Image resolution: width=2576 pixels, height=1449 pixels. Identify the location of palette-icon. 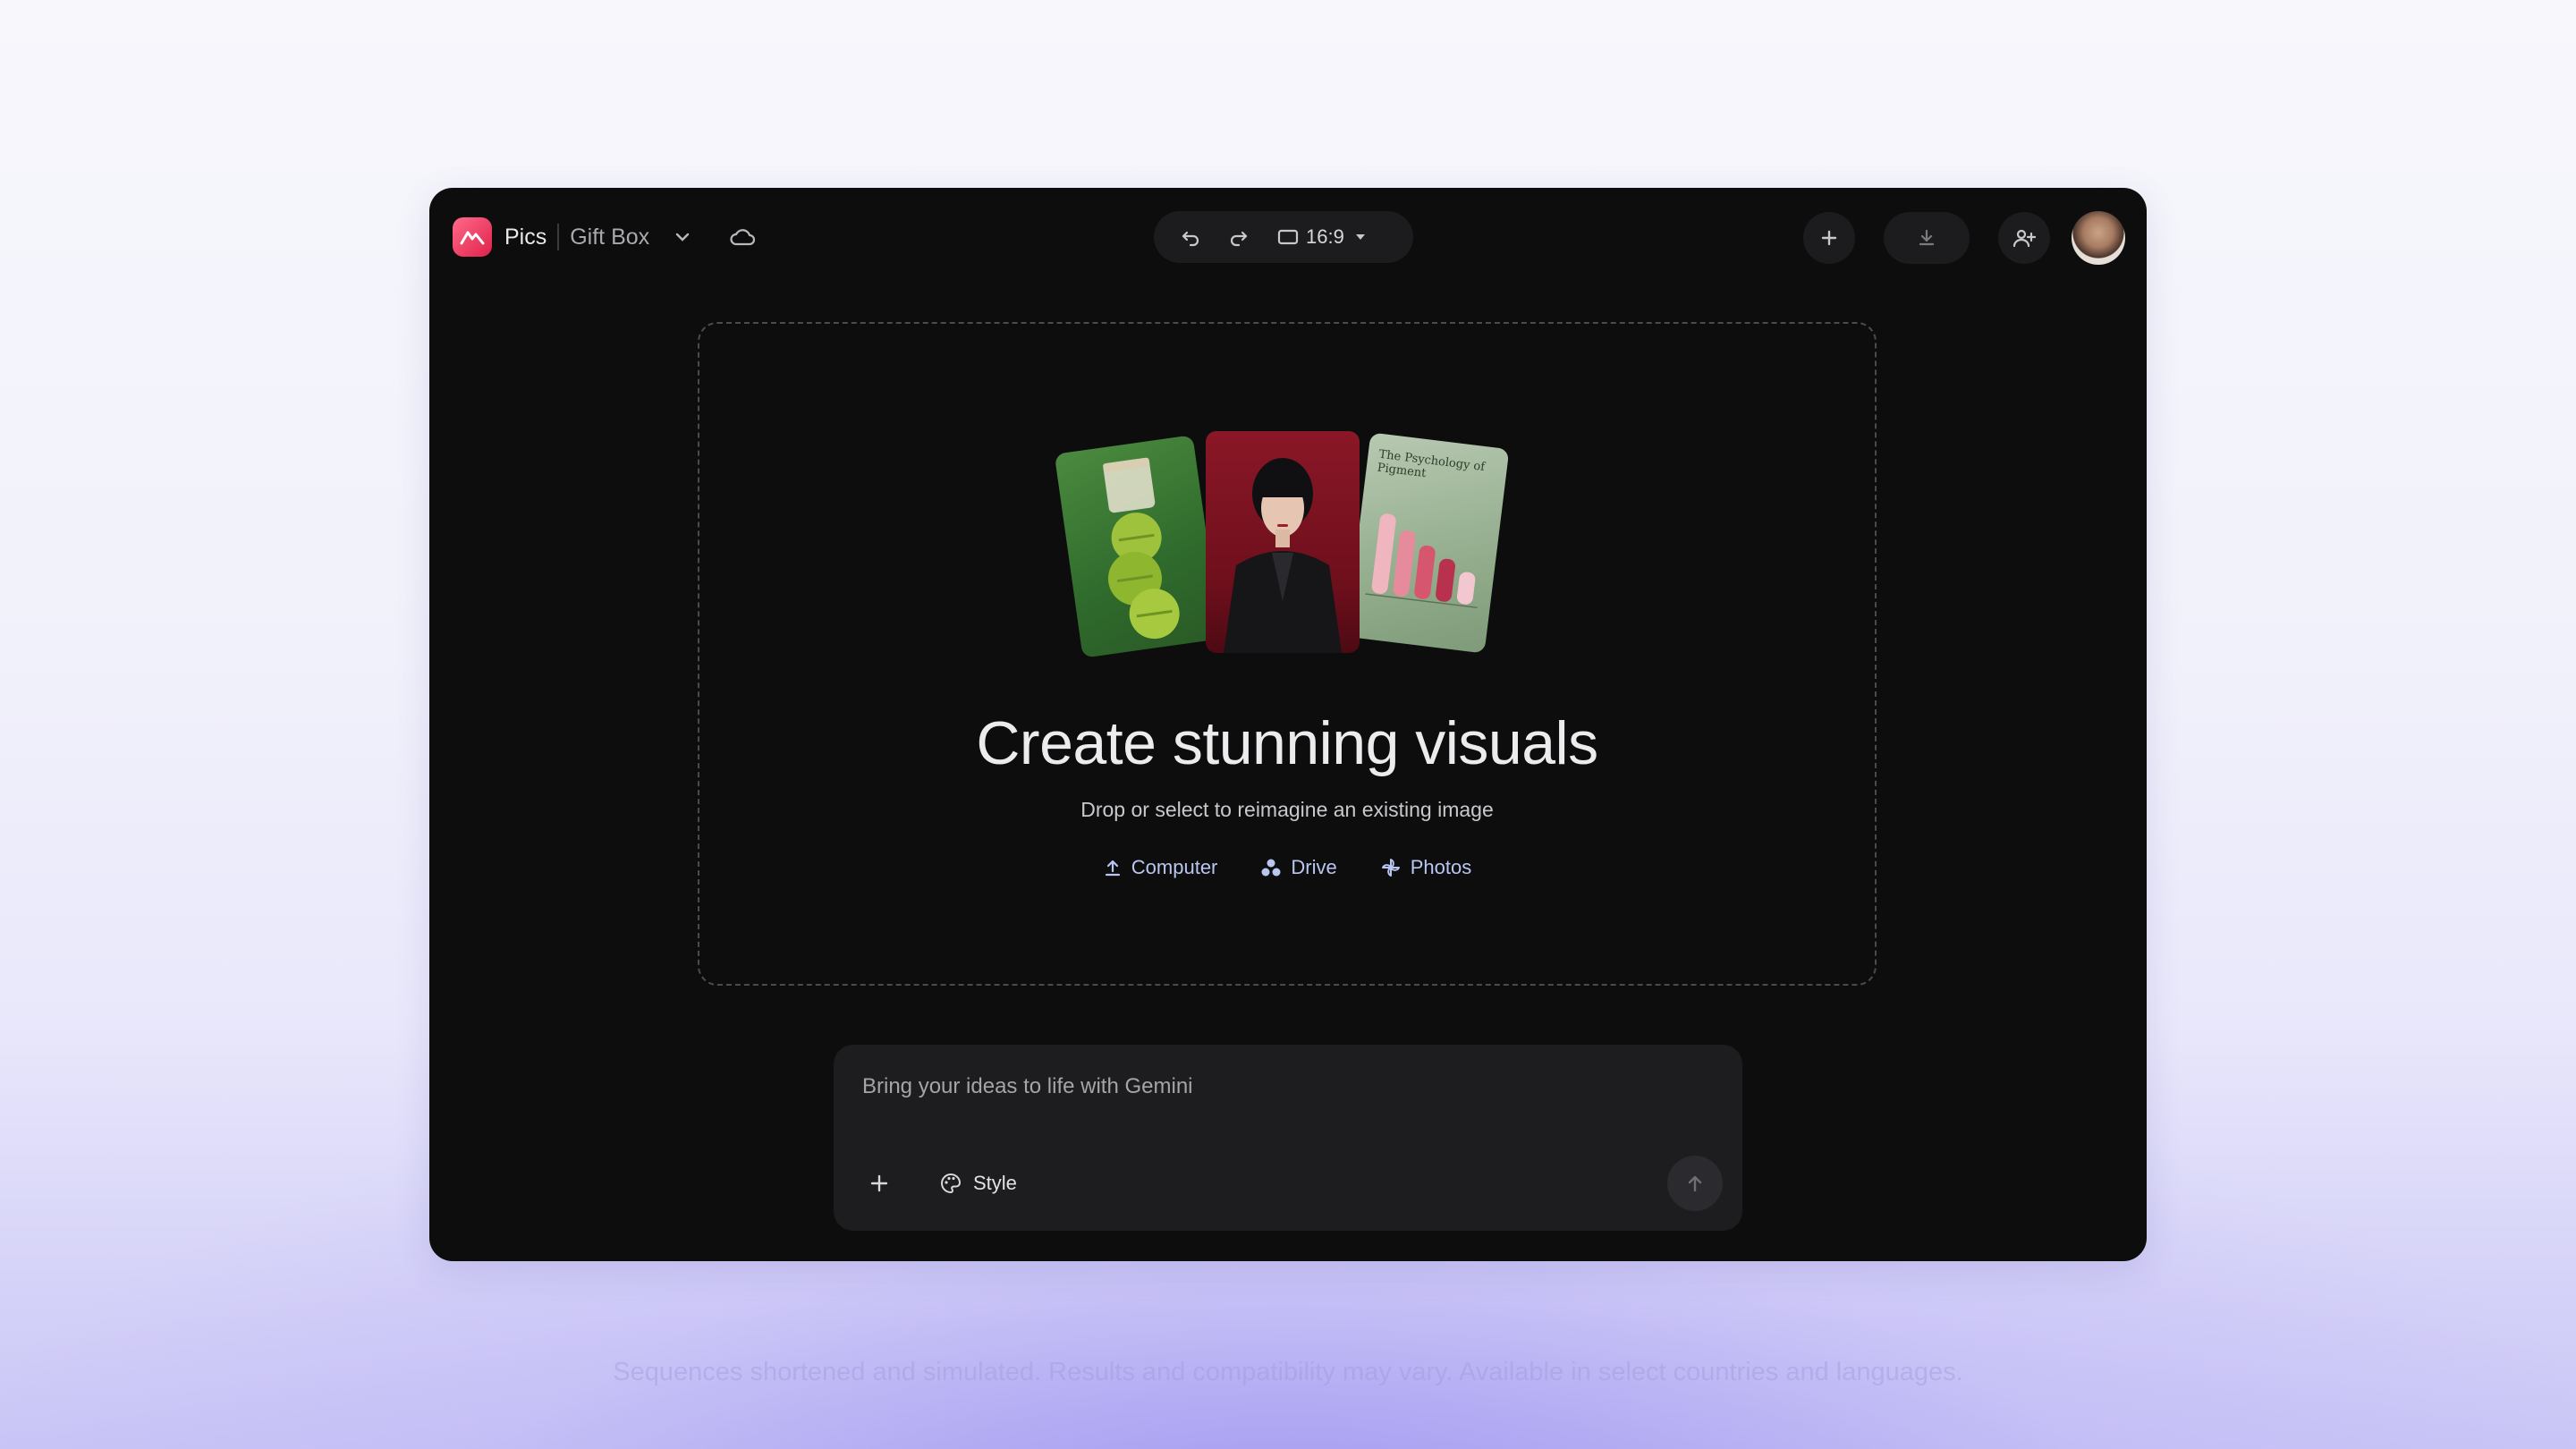
(951, 1183).